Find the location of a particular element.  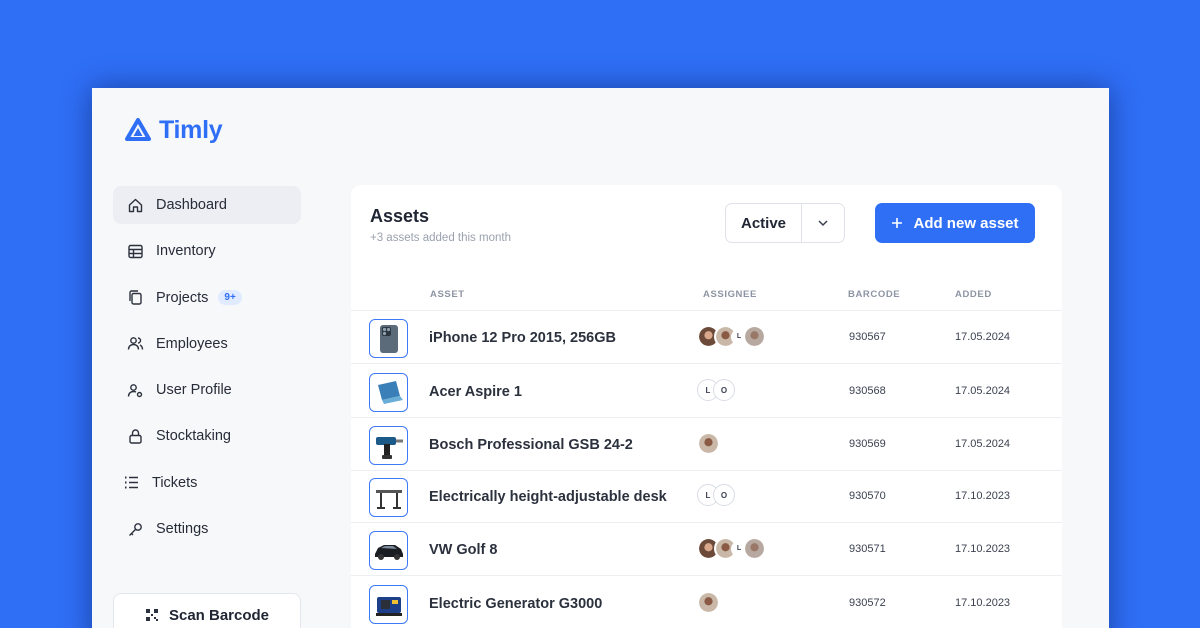

sidebar-item-label: Employees is located at coordinates (192, 343).